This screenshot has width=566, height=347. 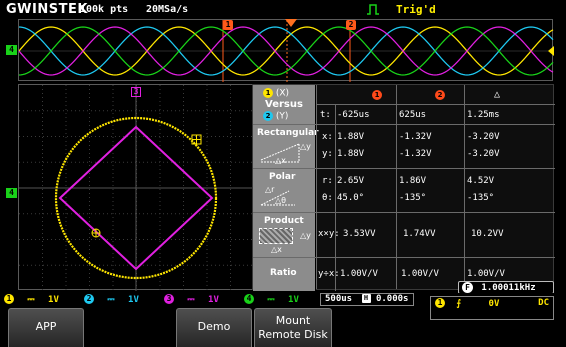 I want to click on mount-label-line1: Mount, so click(x=293, y=320).